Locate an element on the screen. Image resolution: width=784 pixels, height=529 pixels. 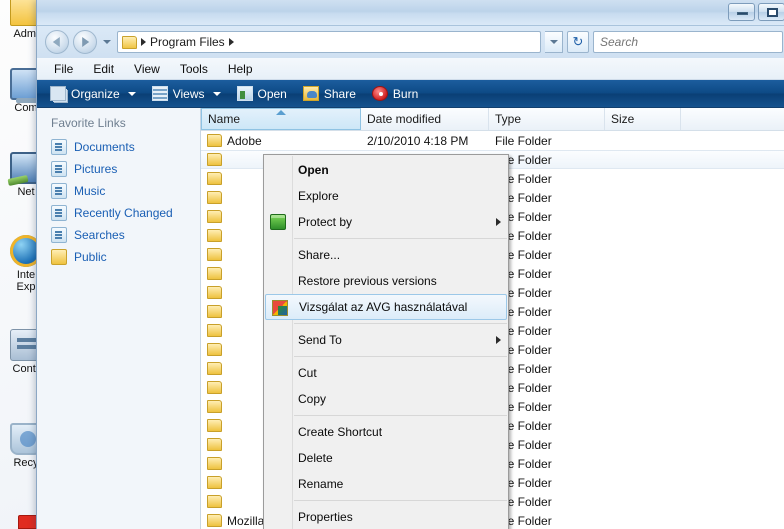
context-menu-item-delete: Delete is located at coordinates (386, 458).